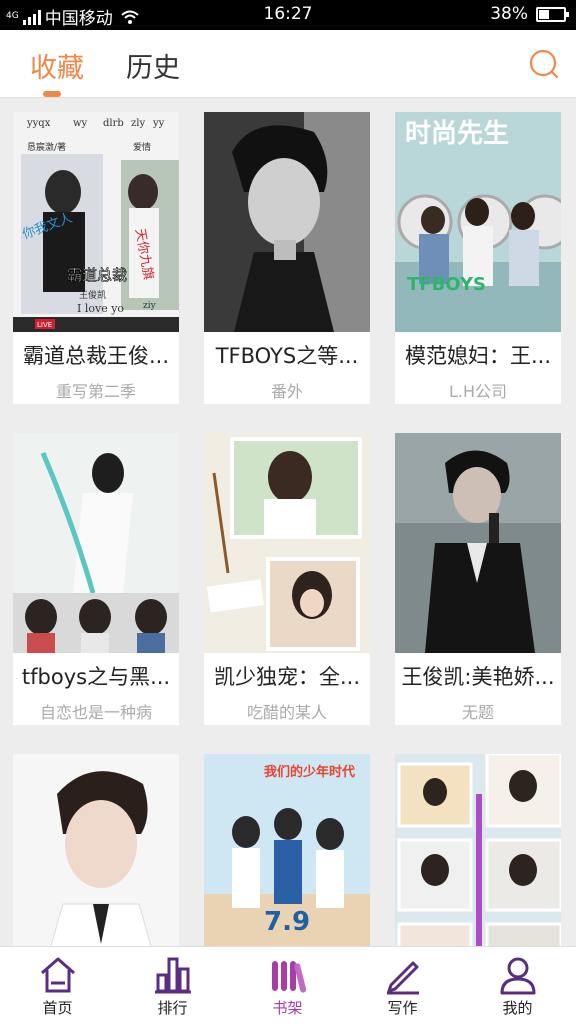 Image resolution: width=576 pixels, height=1024 pixels. What do you see at coordinates (44, 325) in the screenshot?
I see `cover-text-live: LIVE` at bounding box center [44, 325].